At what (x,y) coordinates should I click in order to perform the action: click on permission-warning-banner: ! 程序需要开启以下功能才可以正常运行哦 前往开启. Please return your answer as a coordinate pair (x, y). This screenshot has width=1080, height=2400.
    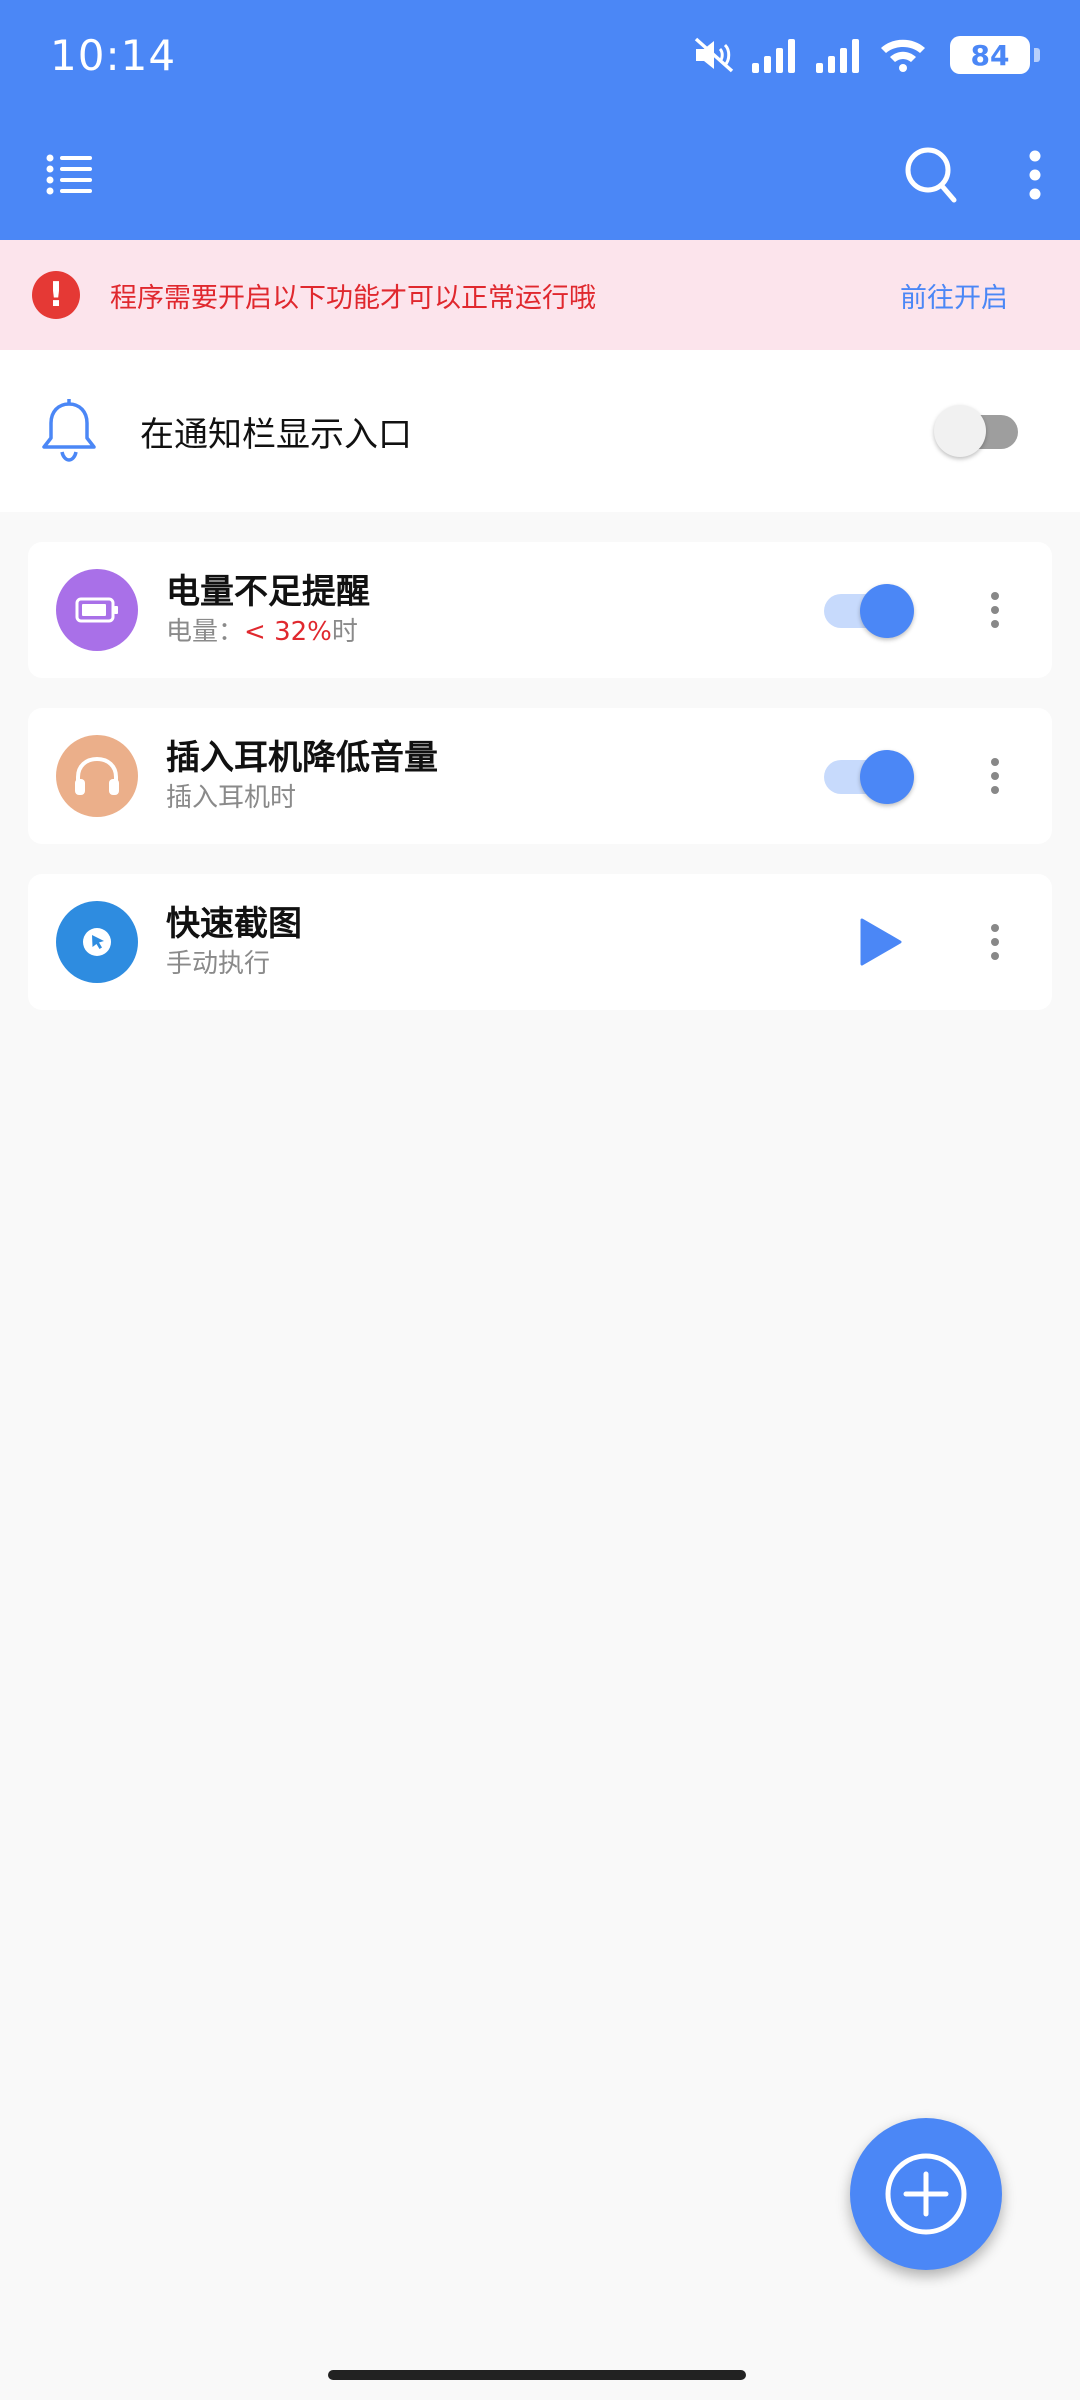
    Looking at the image, I should click on (540, 295).